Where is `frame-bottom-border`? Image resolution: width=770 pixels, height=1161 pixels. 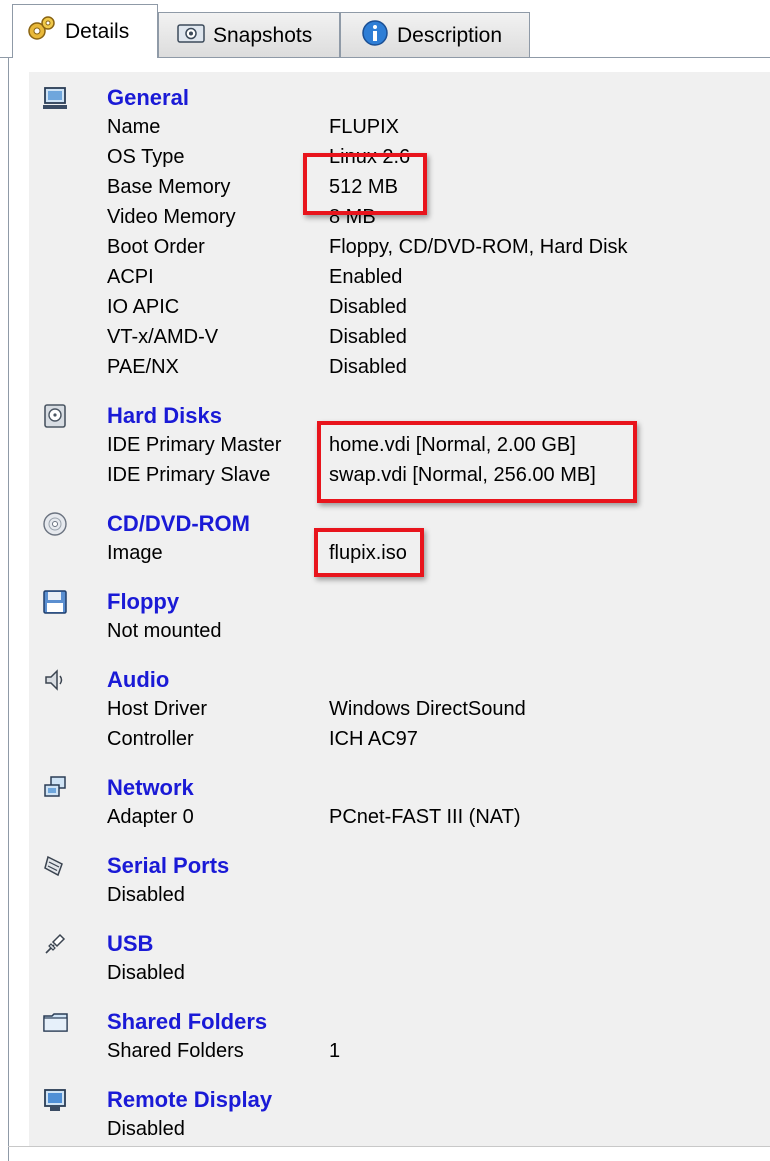 frame-bottom-border is located at coordinates (389, 1146).